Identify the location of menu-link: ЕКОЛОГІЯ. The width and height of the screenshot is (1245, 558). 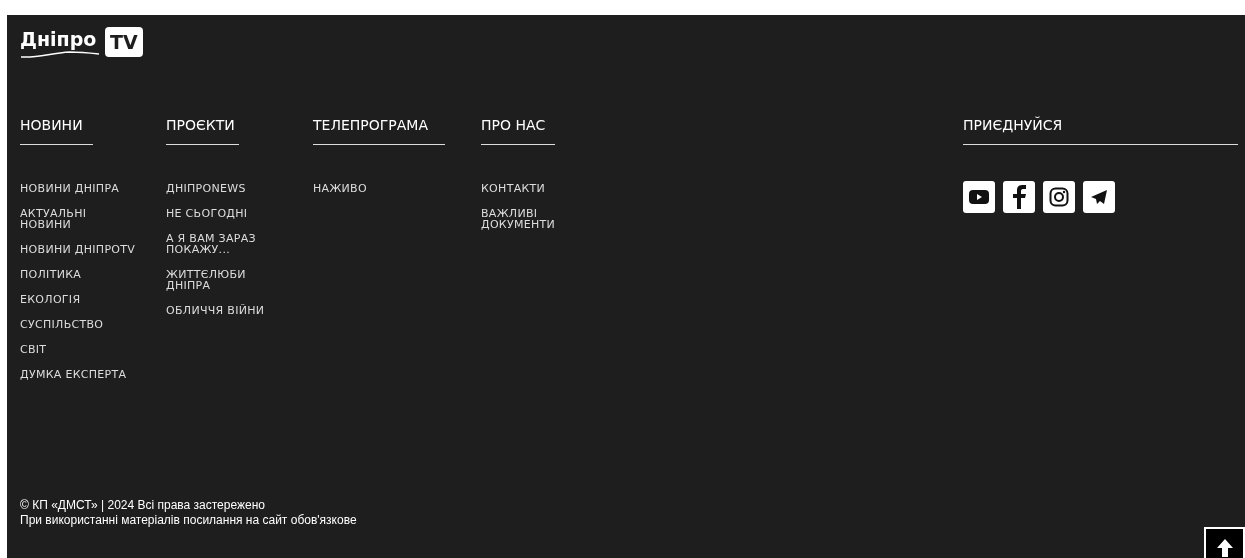
(80, 299).